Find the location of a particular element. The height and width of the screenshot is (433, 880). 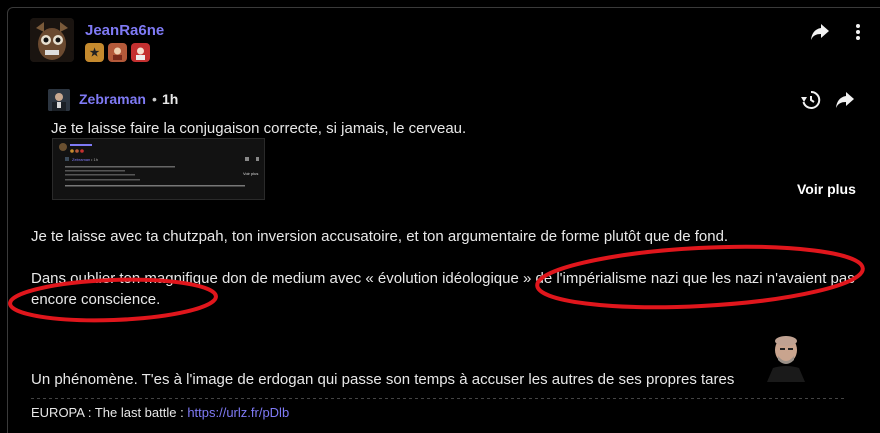

avatar is located at coordinates (52, 40).